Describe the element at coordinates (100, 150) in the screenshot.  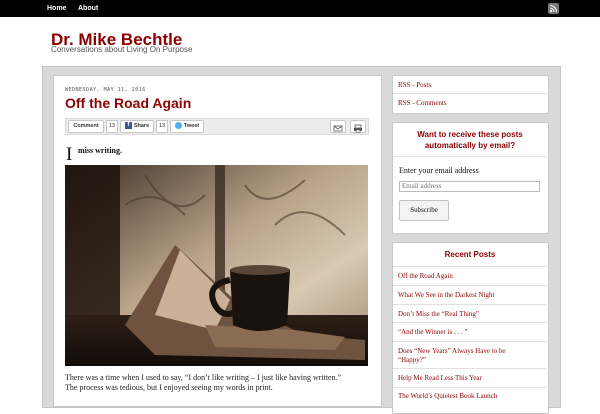
I see `post-lead-text: miss writing.` at that location.